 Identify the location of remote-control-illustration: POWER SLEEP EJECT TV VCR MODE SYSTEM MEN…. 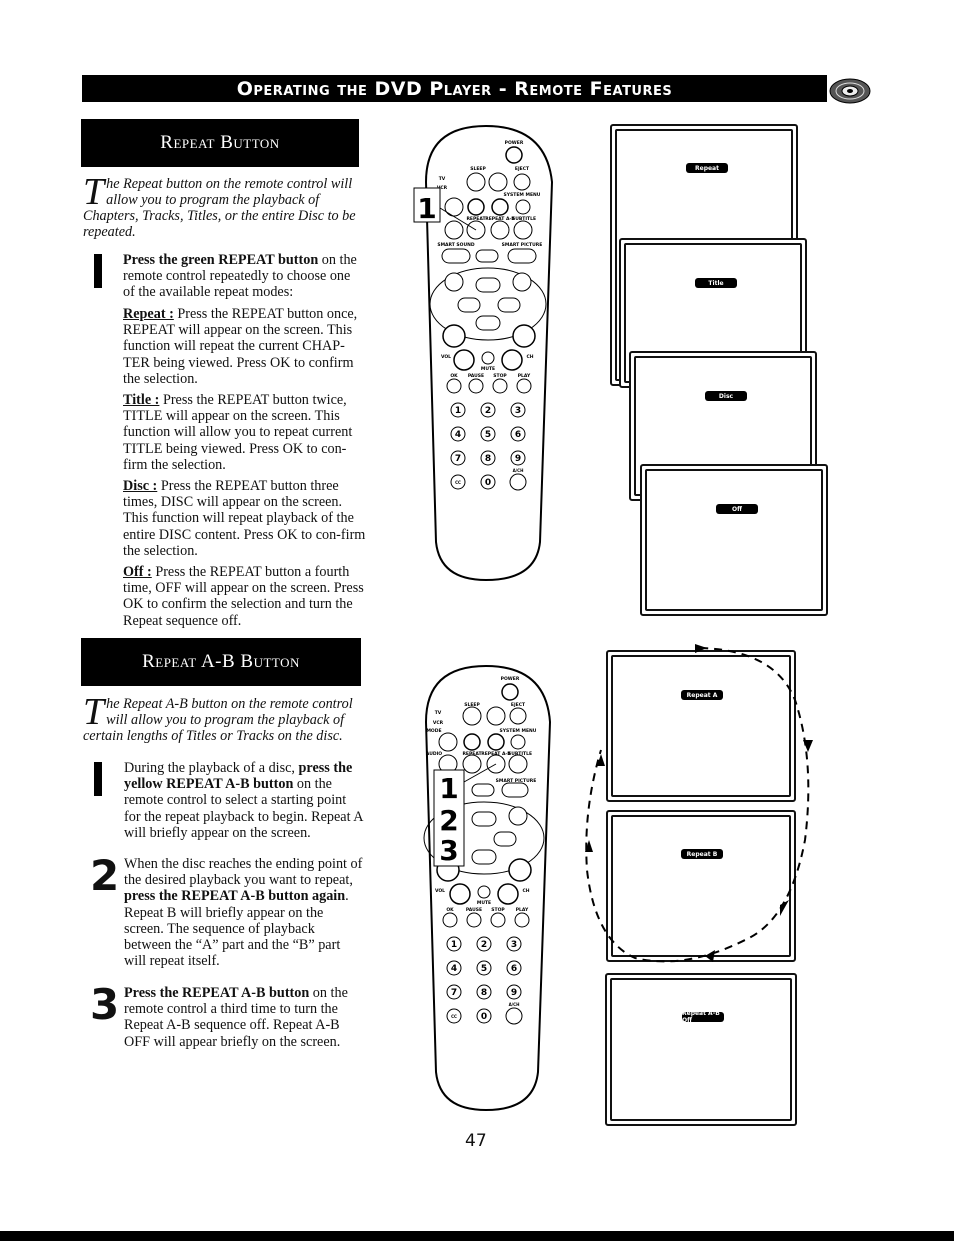
(487, 888).